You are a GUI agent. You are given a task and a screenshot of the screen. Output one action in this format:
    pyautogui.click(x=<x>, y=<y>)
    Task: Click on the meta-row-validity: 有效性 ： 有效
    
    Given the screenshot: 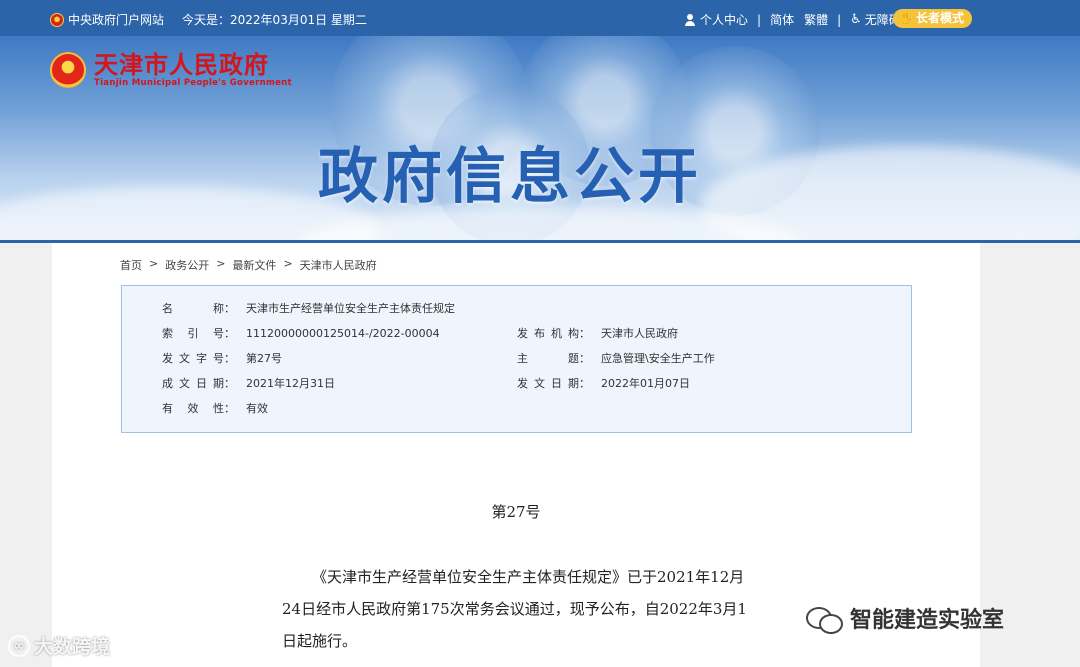 What is the action you would take?
    pyautogui.click(x=516, y=408)
    